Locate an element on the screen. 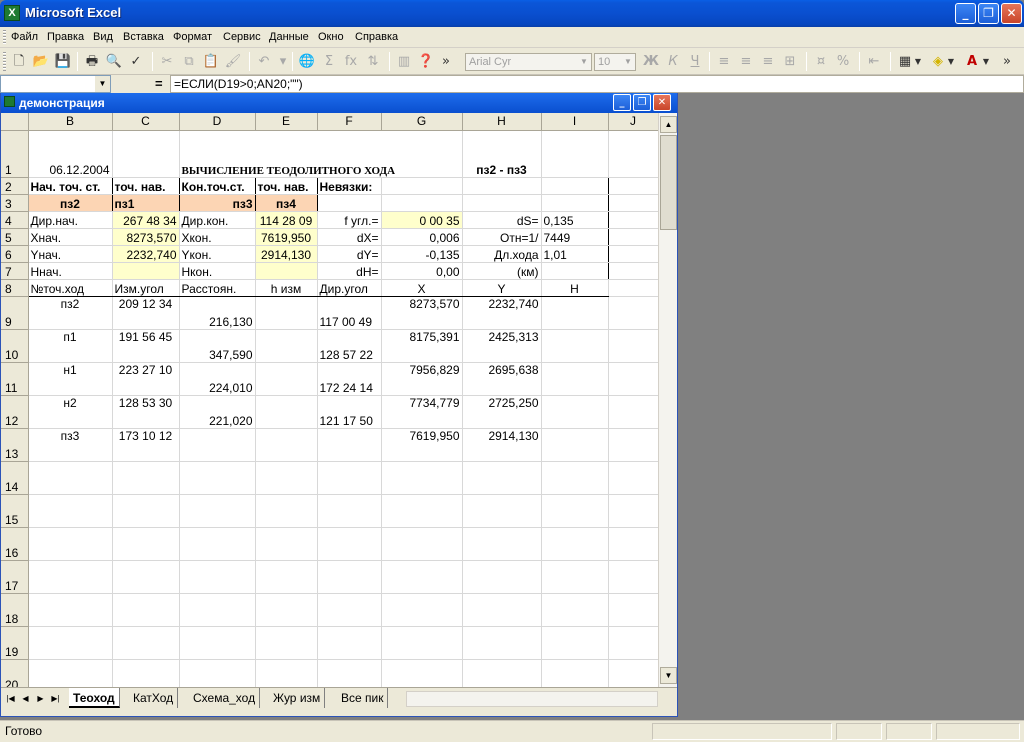  tab-prev-icon: ◀ is located at coordinates (25, 698).